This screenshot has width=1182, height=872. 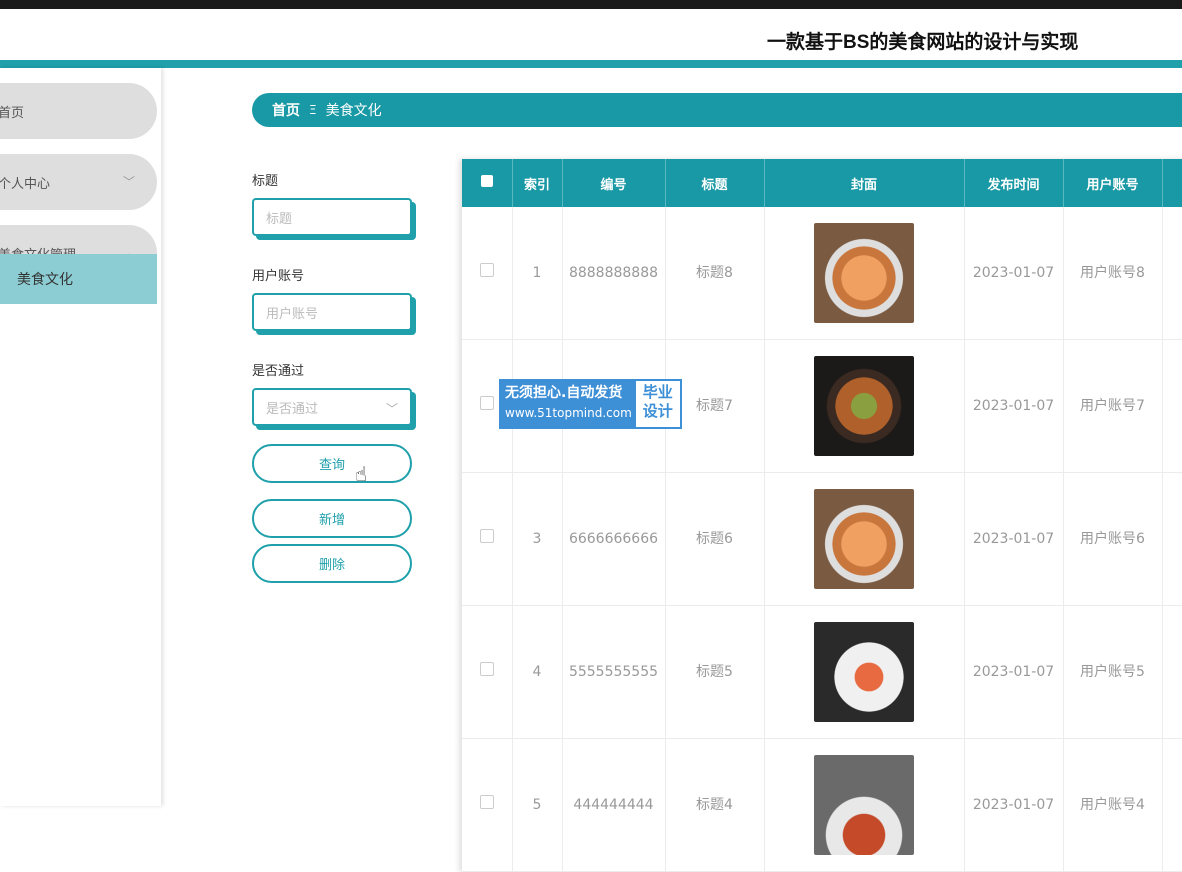 I want to click on account-filter-label: 用户账号, so click(x=278, y=276).